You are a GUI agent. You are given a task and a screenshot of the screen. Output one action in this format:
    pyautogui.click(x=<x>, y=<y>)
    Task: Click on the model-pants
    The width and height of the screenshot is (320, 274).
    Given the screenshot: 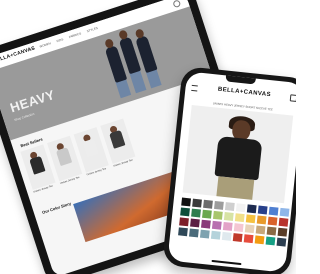 What is the action you would take?
    pyautogui.click(x=235, y=188)
    